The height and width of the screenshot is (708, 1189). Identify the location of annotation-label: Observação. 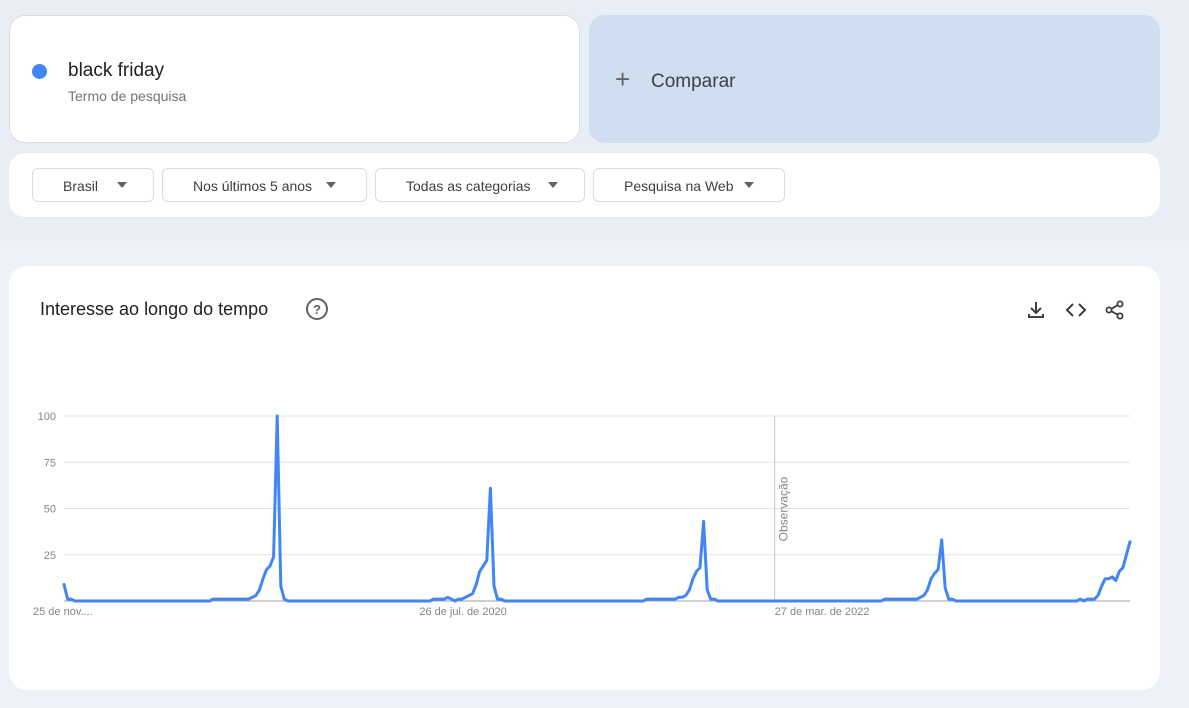
(784, 508).